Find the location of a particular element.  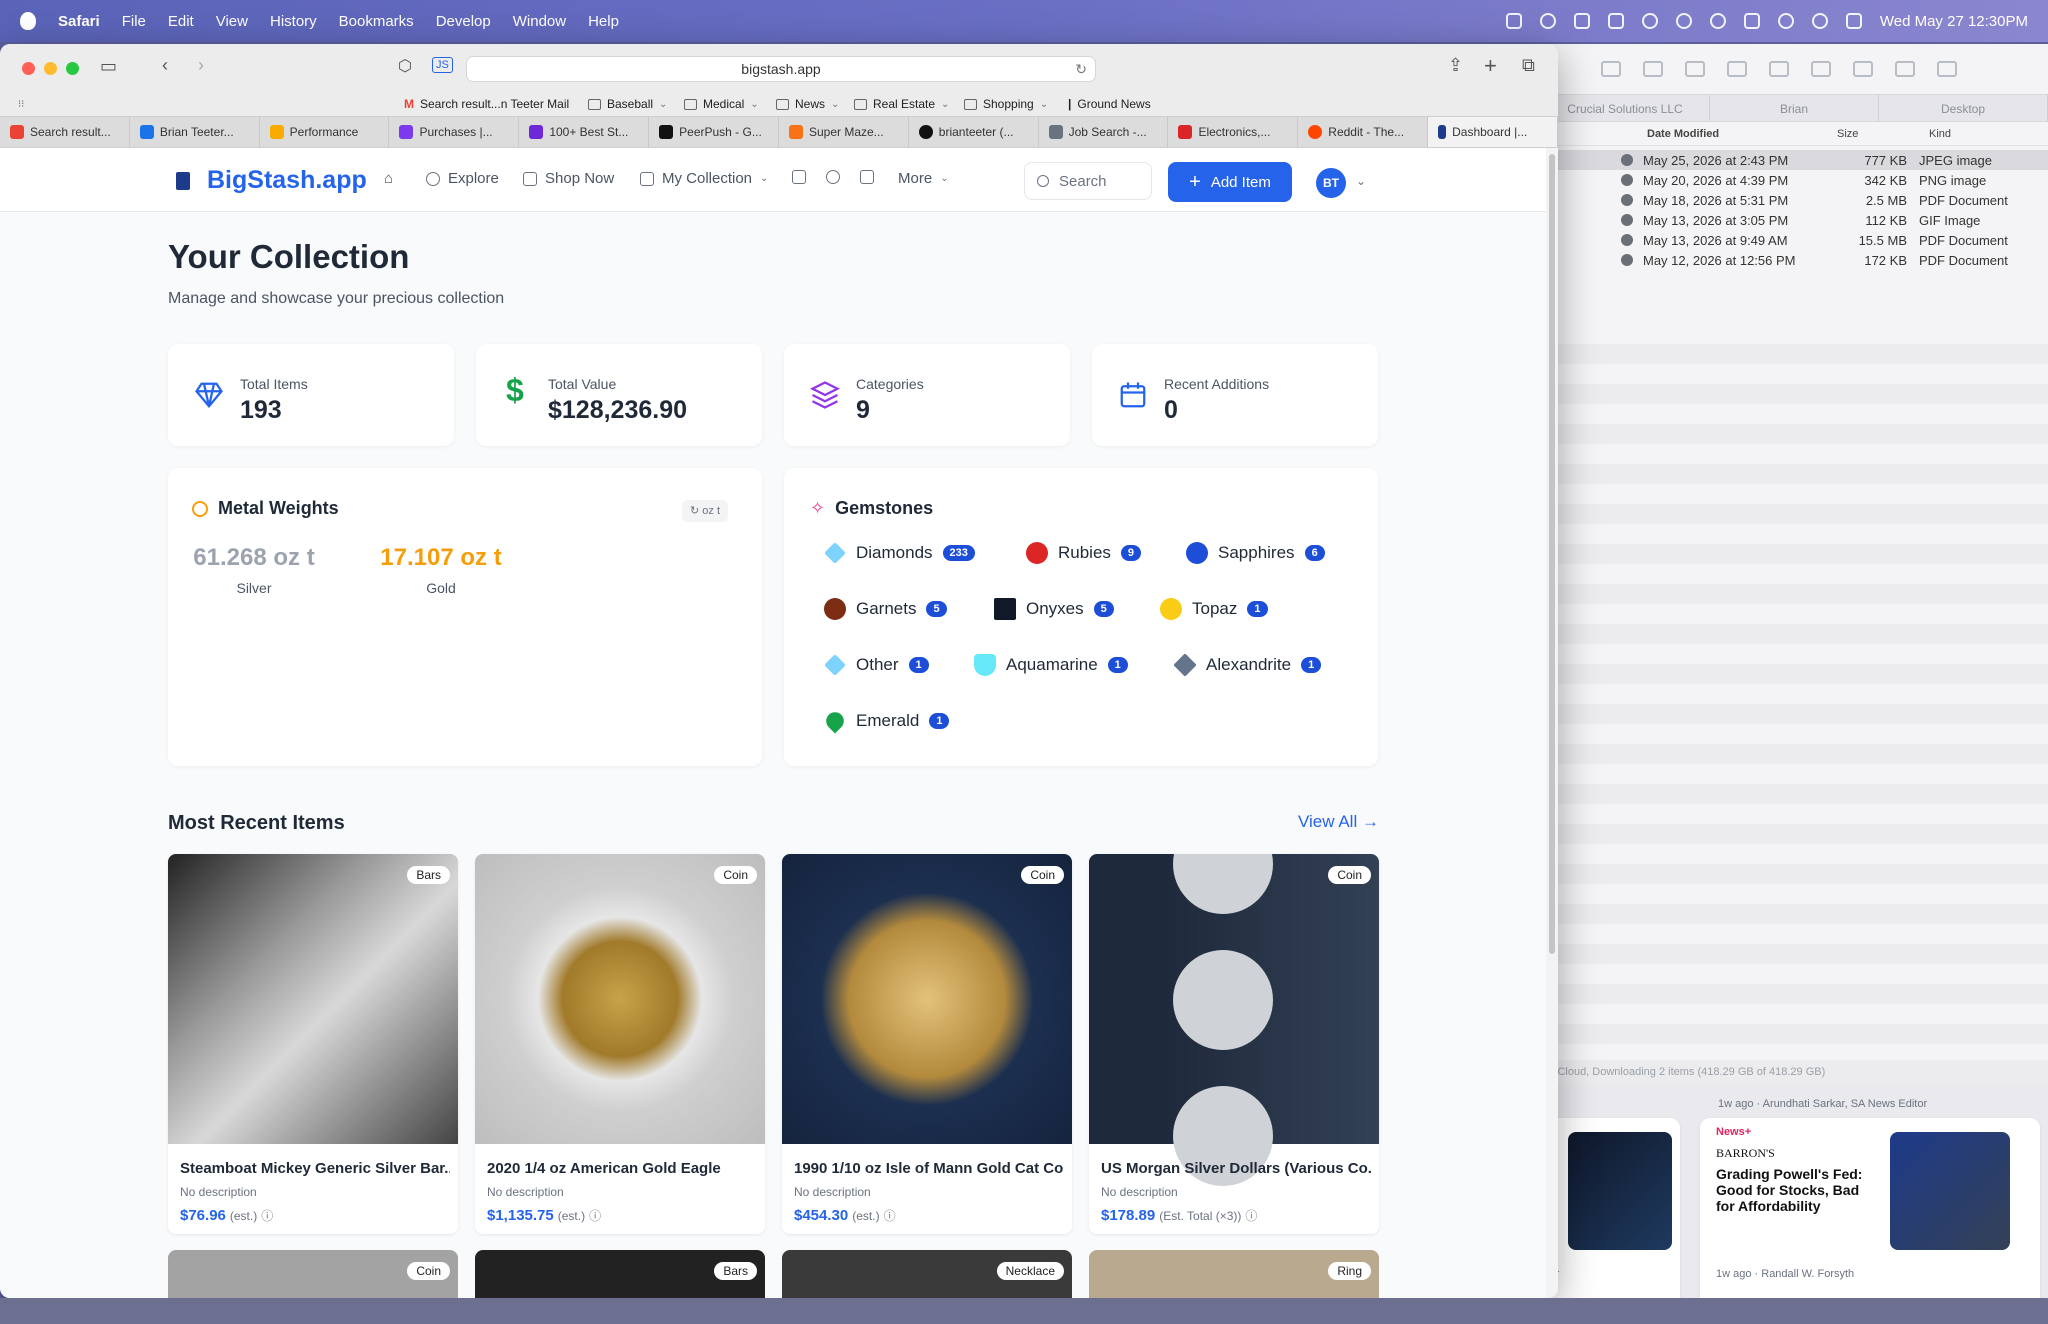

nav-tags is located at coordinates (799, 177).